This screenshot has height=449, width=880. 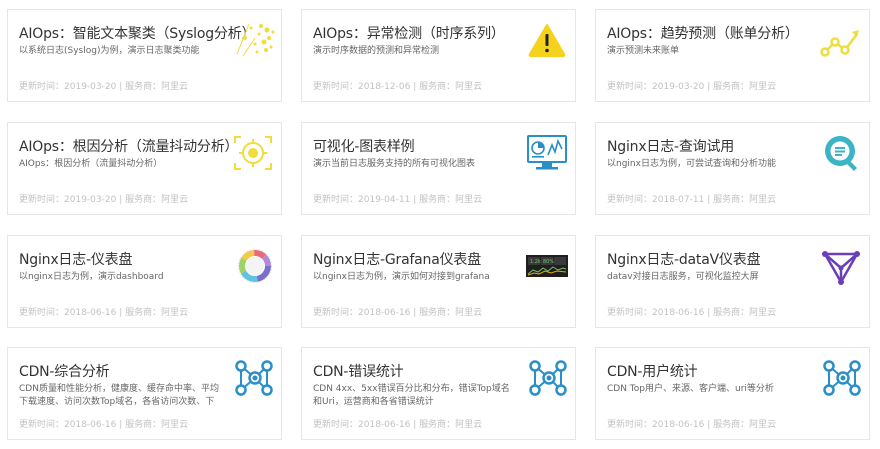 What do you see at coordinates (841, 266) in the screenshot?
I see `datav-triangle-icon` at bounding box center [841, 266].